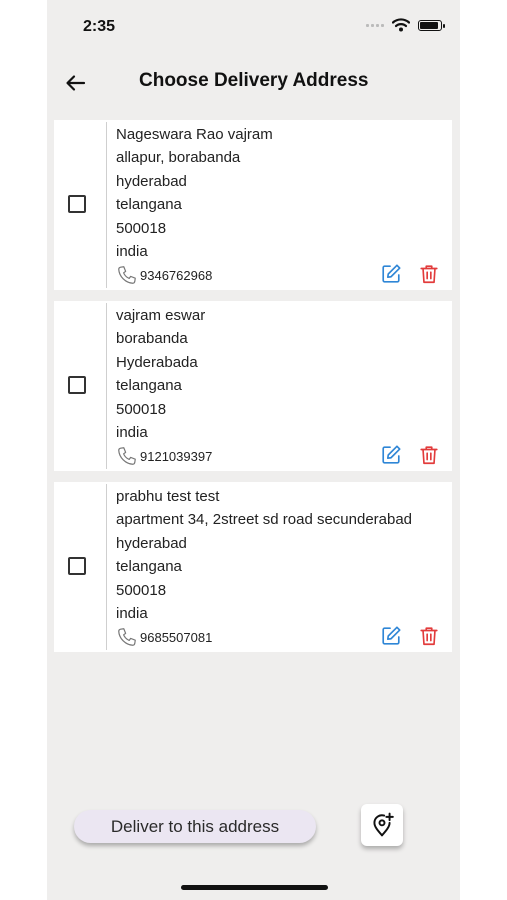 This screenshot has height=900, width=507. I want to click on status-icons, so click(405, 25).